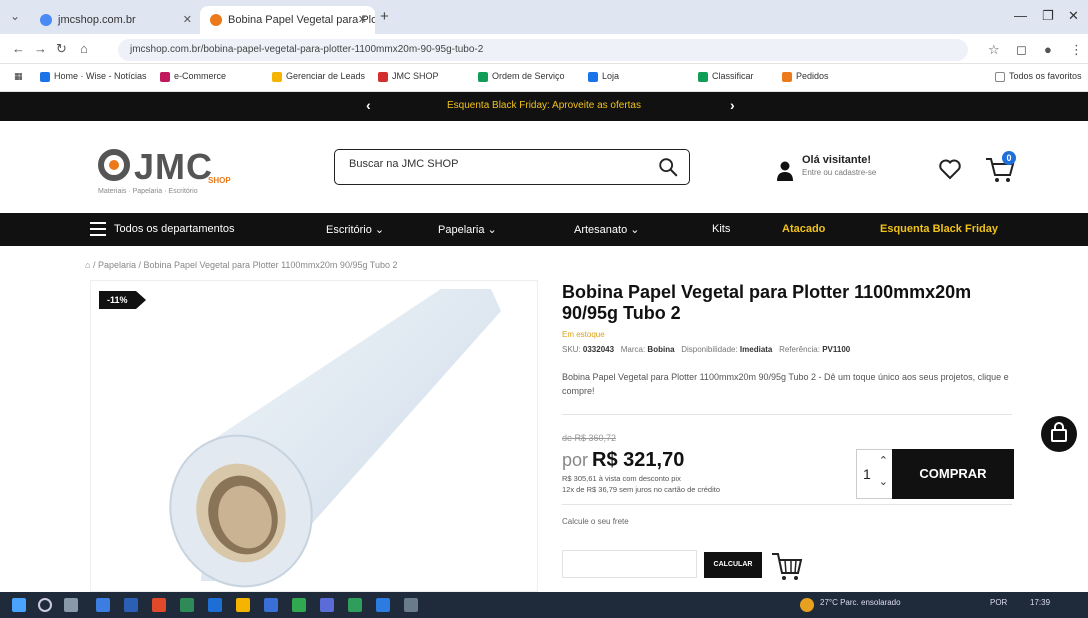 The width and height of the screenshot is (1088, 618). What do you see at coordinates (629, 564) in the screenshot?
I see `cep-input` at bounding box center [629, 564].